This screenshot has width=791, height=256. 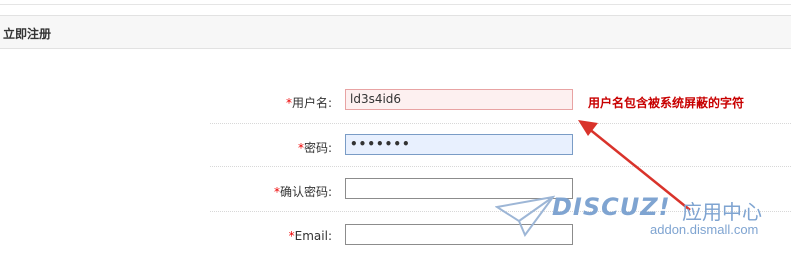 I want to click on paper-plane-icon, so click(x=525, y=216).